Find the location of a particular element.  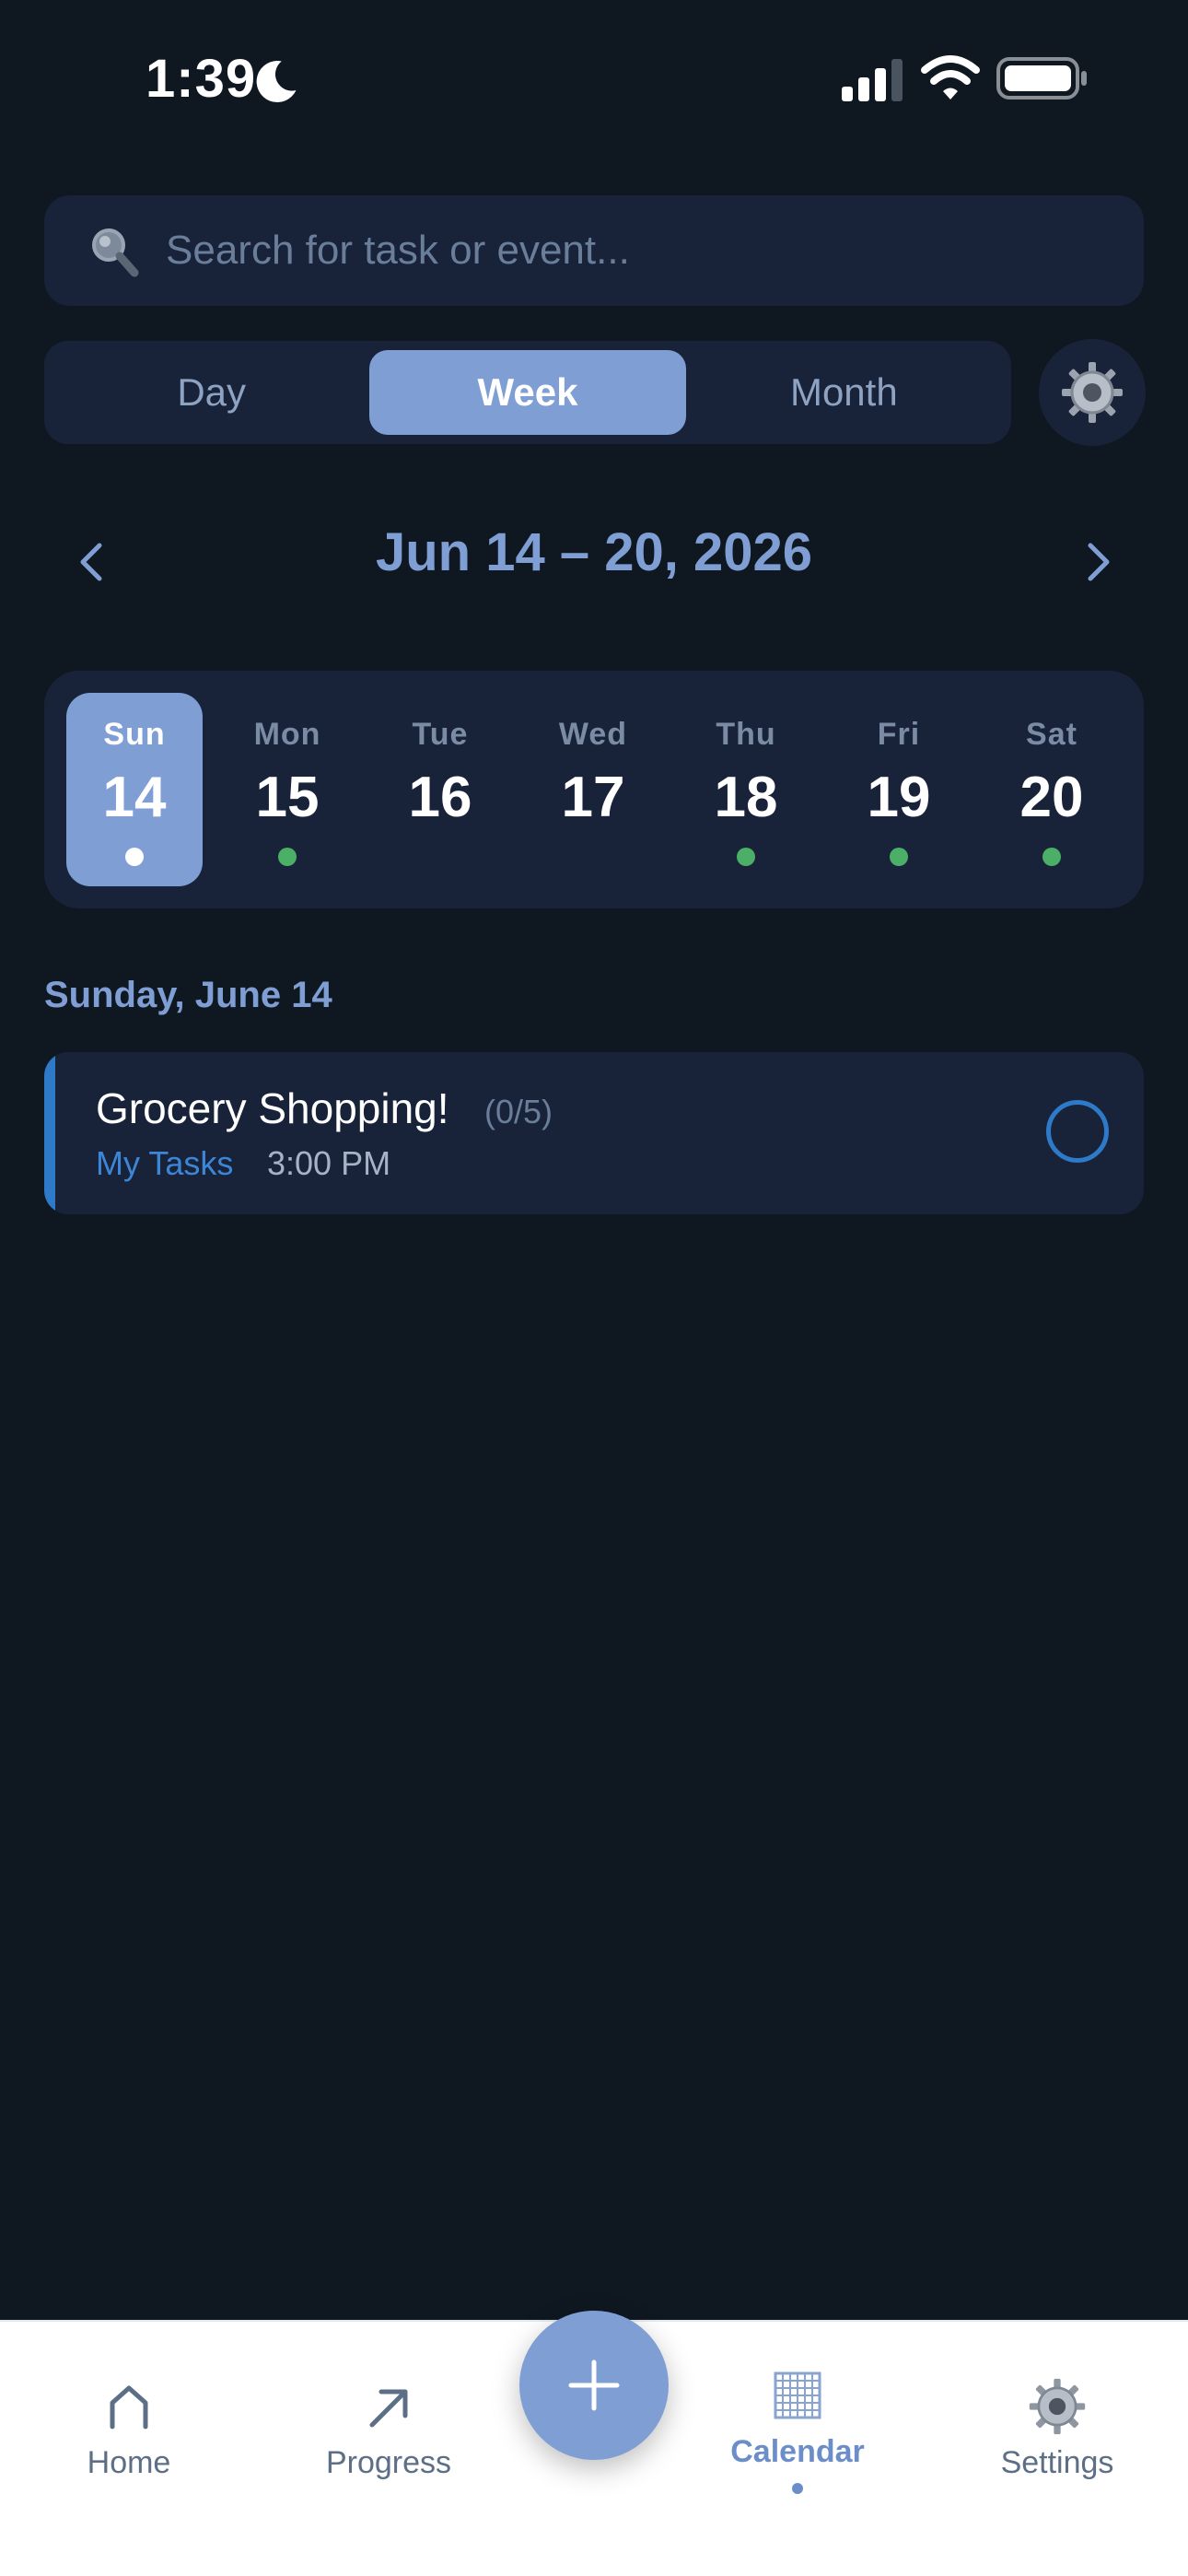

day-number: 18 is located at coordinates (746, 797).